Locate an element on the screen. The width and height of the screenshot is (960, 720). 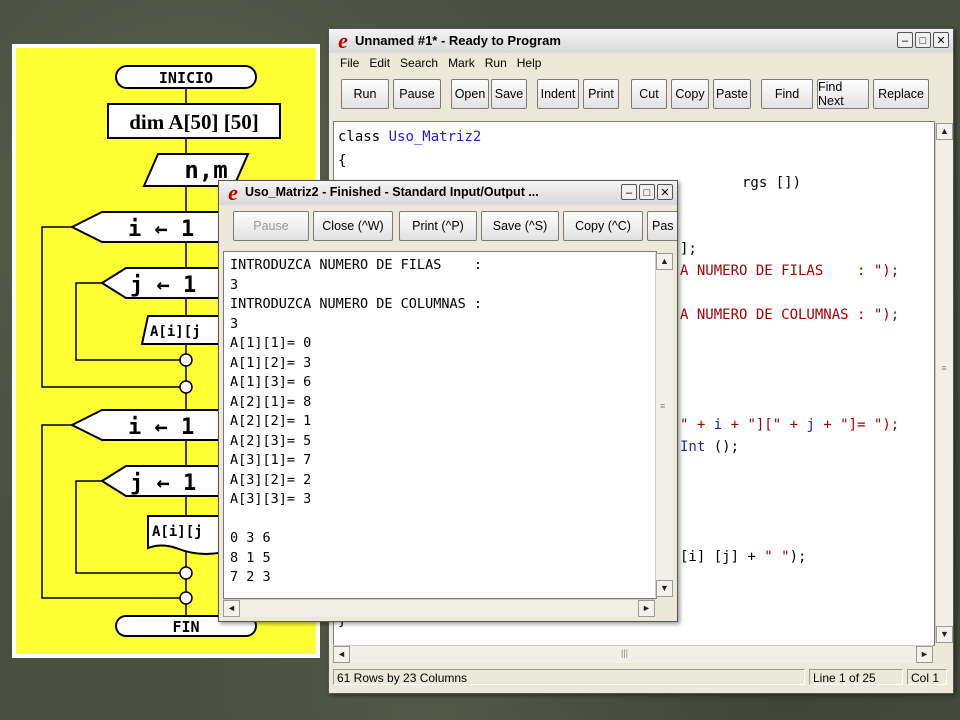
output-line: A[2][3]= 5 is located at coordinates (271, 440).